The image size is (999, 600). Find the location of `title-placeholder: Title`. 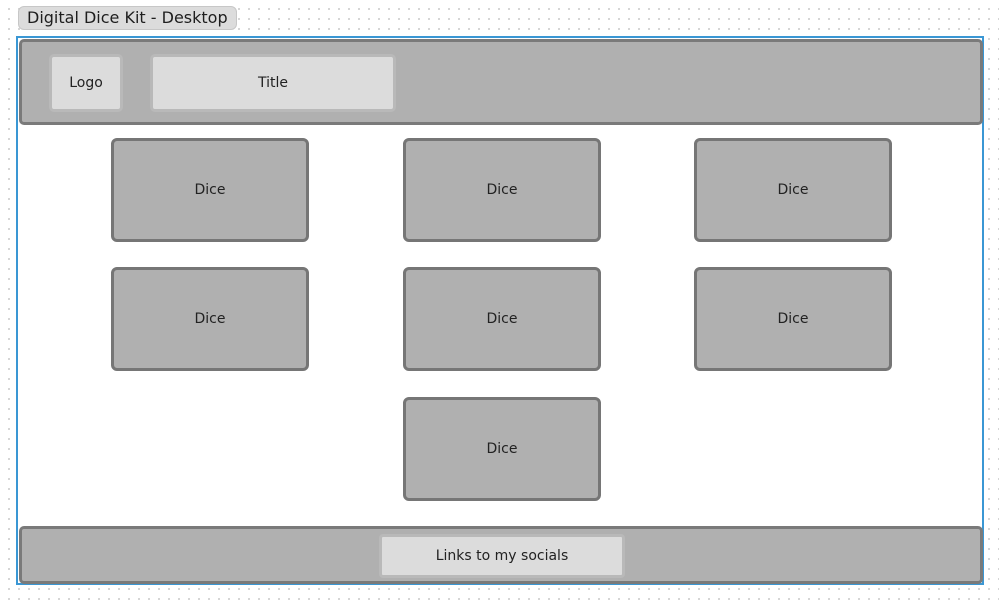

title-placeholder: Title is located at coordinates (273, 83).